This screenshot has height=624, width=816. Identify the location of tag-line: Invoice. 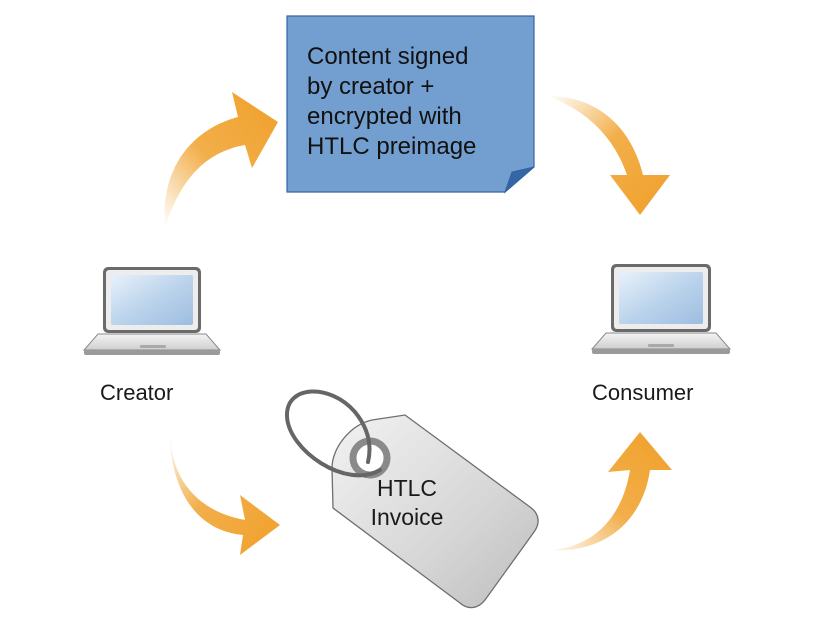
(407, 517).